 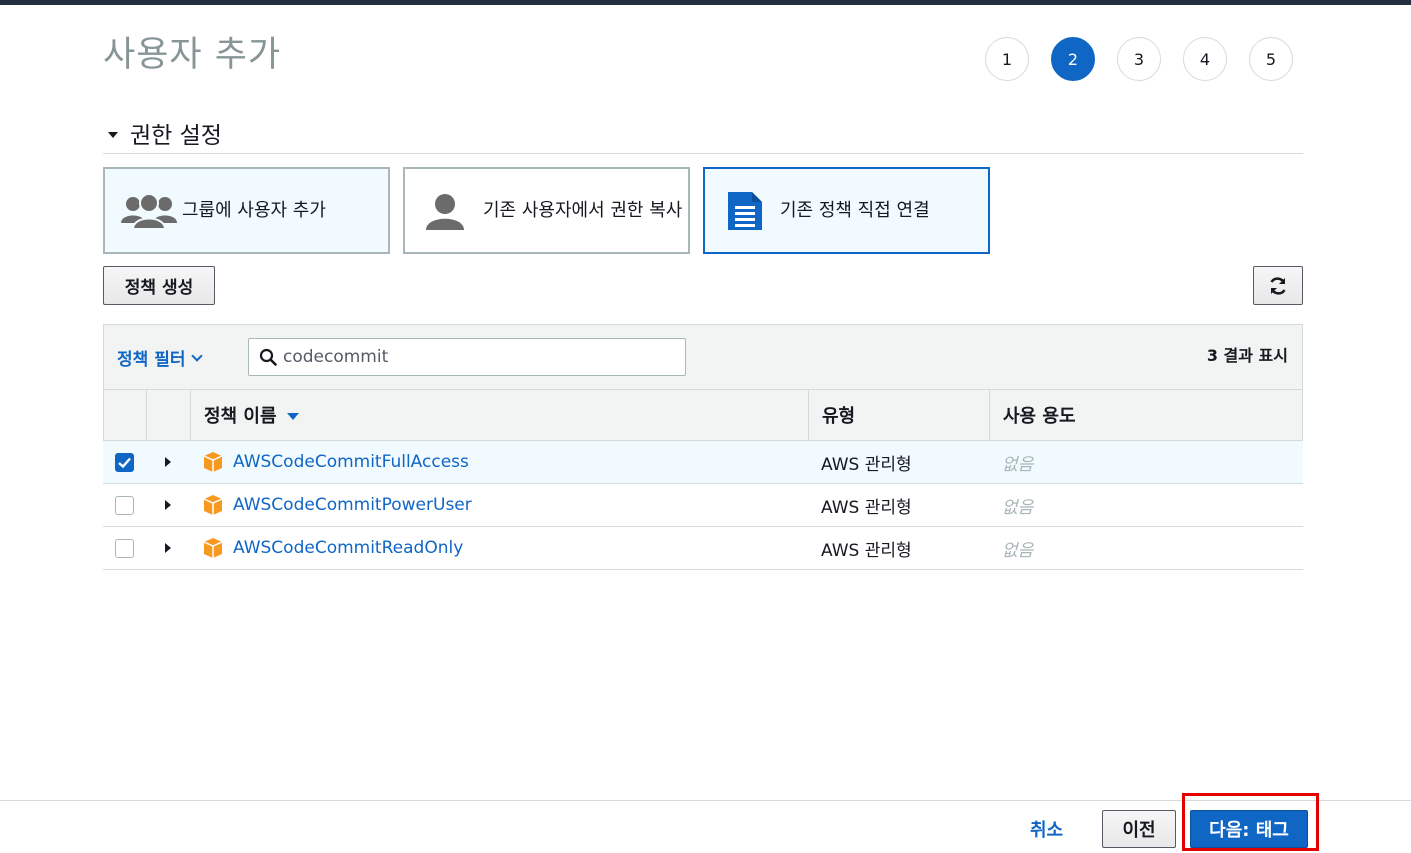 What do you see at coordinates (169, 415) in the screenshot?
I see `header-expand` at bounding box center [169, 415].